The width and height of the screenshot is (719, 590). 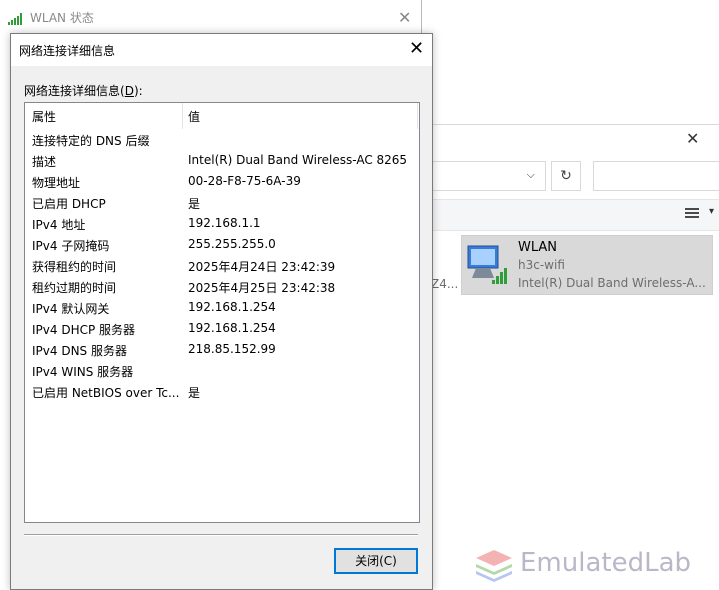 I want to click on property-cell: IPv4 DHCP 服务器, so click(x=84, y=330).